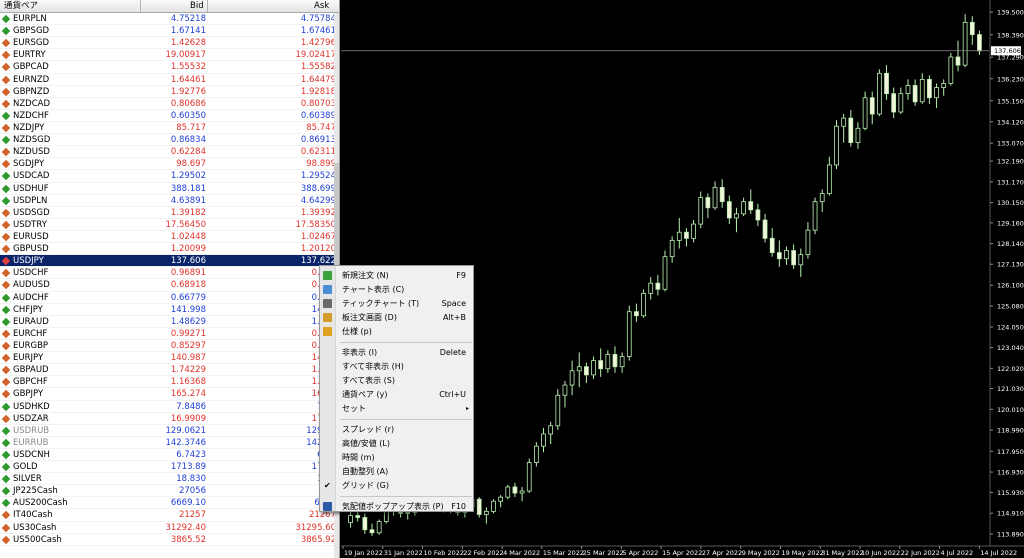 The width and height of the screenshot is (1024, 558). I want to click on symbol-row: EURAUD1.486291.486, so click(169, 322).